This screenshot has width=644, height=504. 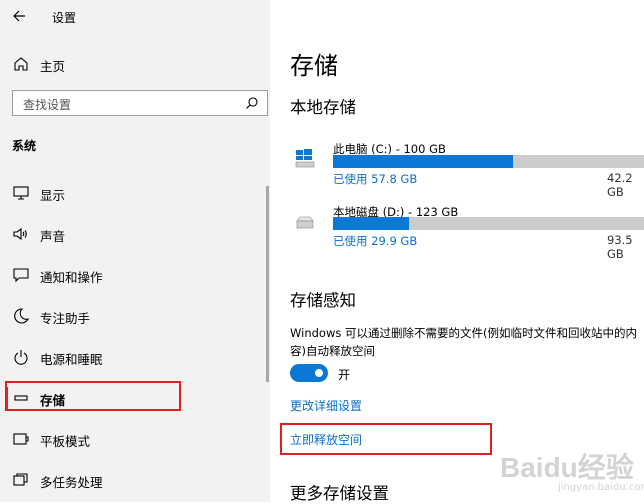 I want to click on sidebar-item-label: 显示, so click(x=53, y=195).